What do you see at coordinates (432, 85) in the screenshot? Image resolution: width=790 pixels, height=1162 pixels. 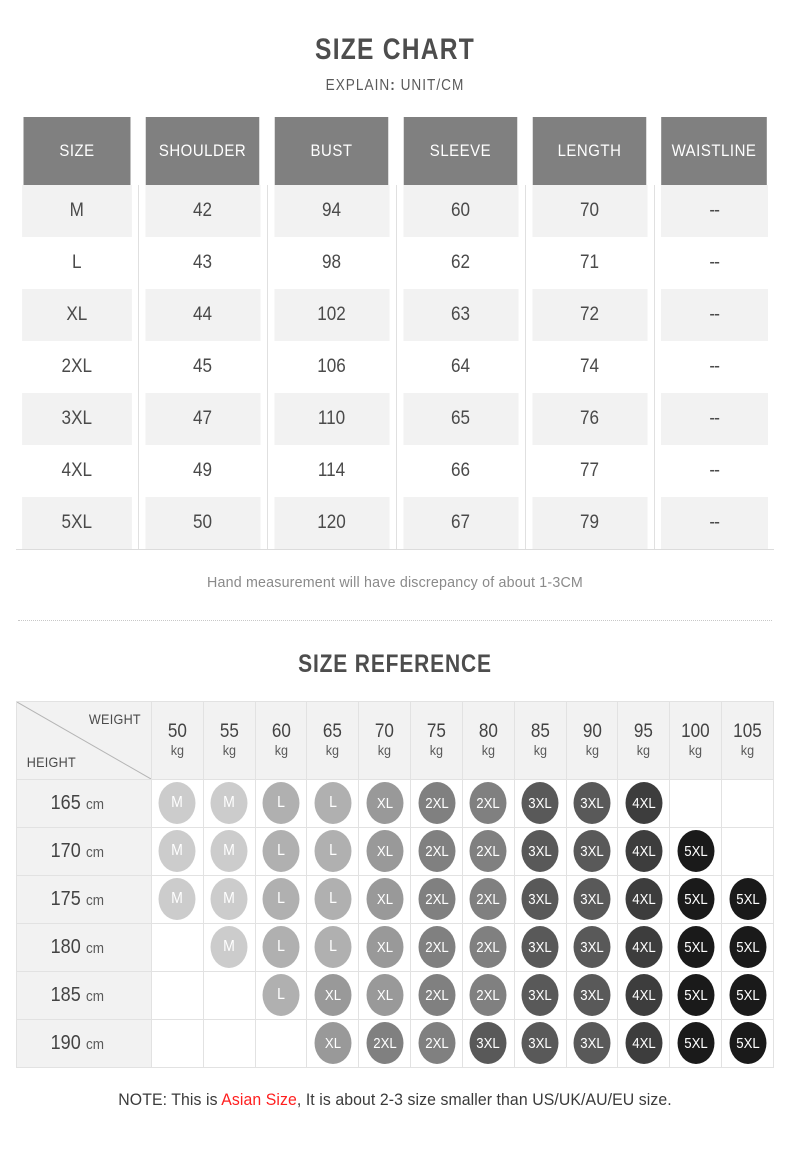 I see `explain-value: UNIT/CM` at bounding box center [432, 85].